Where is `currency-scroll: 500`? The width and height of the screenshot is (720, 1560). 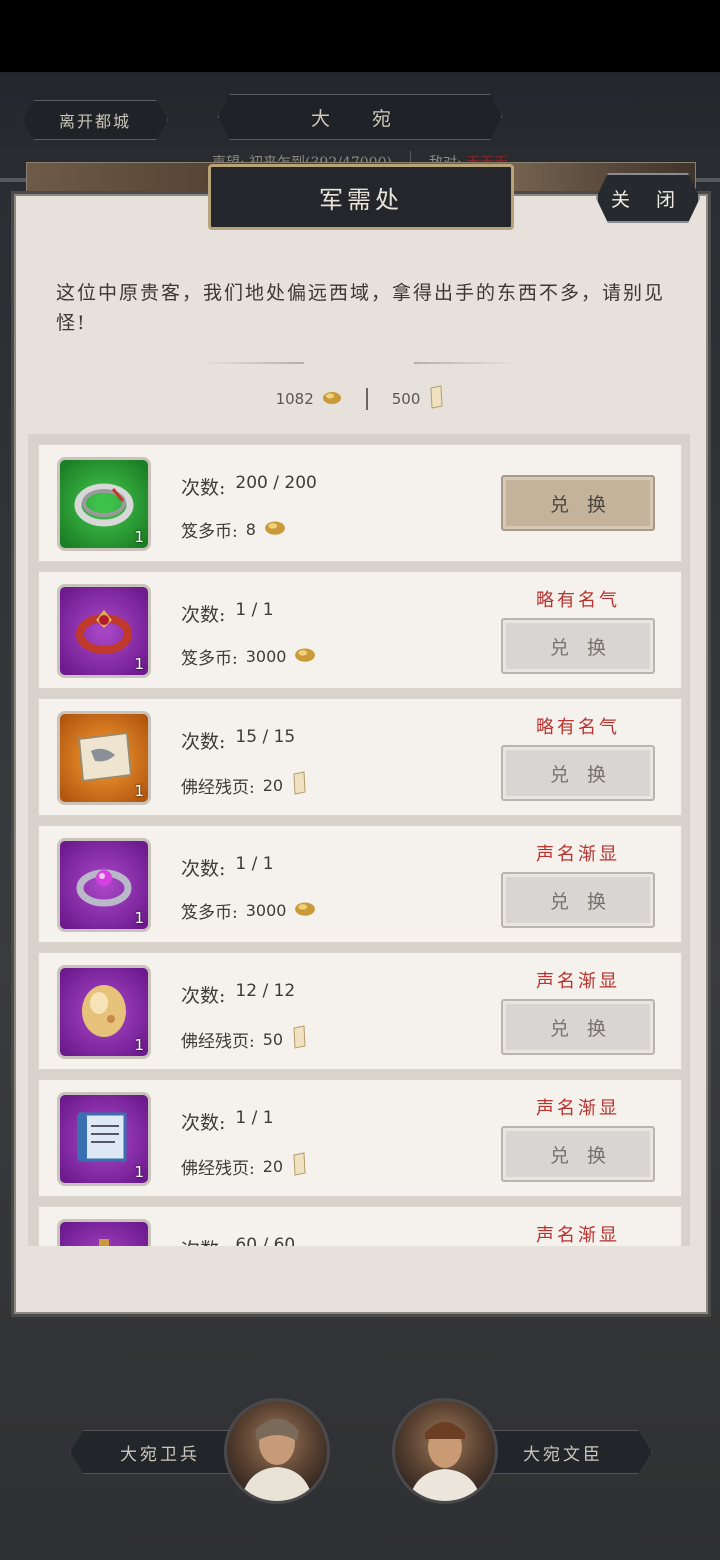 currency-scroll: 500 is located at coordinates (418, 399).